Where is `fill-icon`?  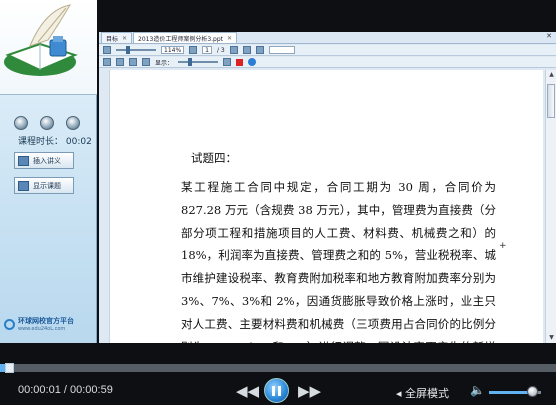 fill-icon is located at coordinates (227, 62).